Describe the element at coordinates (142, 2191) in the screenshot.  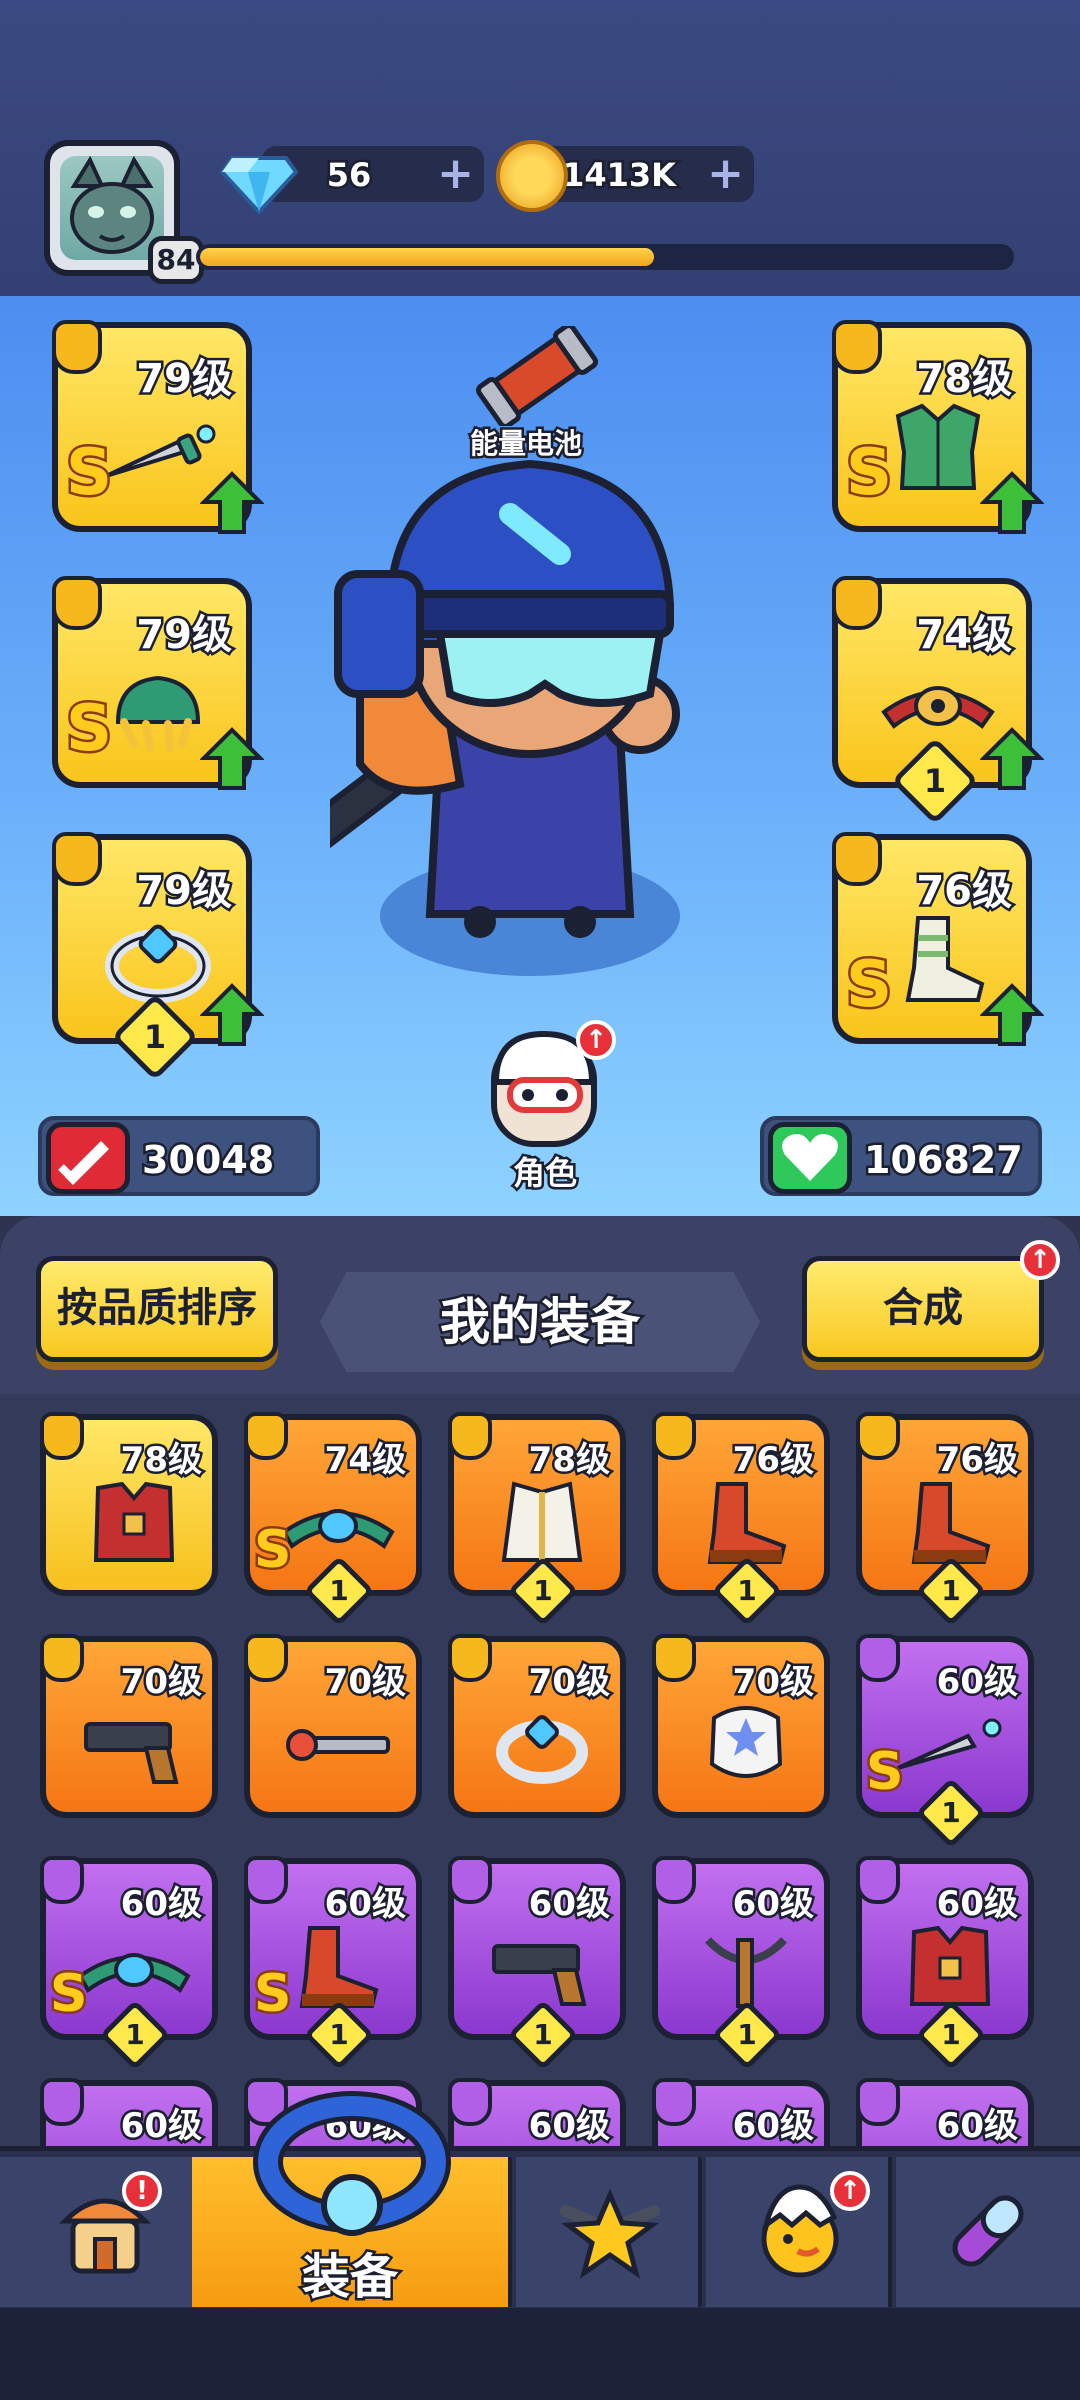
I see `shop-alert-badge-icon: !` at that location.